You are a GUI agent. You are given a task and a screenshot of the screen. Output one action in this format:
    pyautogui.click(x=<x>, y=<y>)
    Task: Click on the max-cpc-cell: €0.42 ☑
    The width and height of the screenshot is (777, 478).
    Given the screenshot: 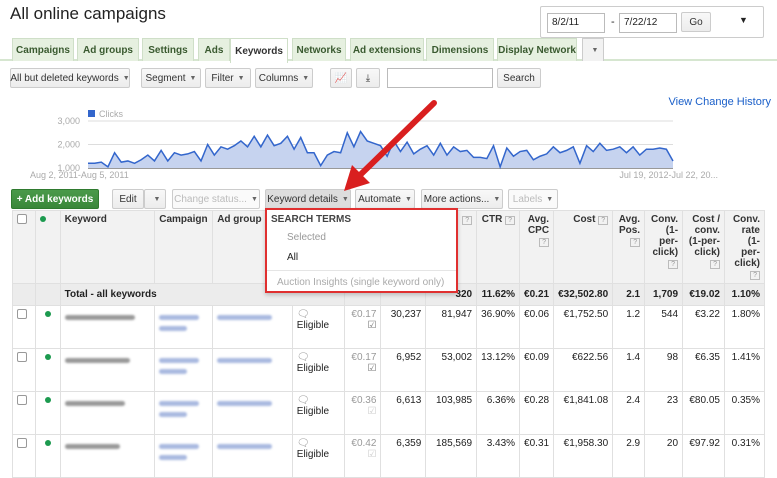 What is the action you would take?
    pyautogui.click(x=362, y=456)
    